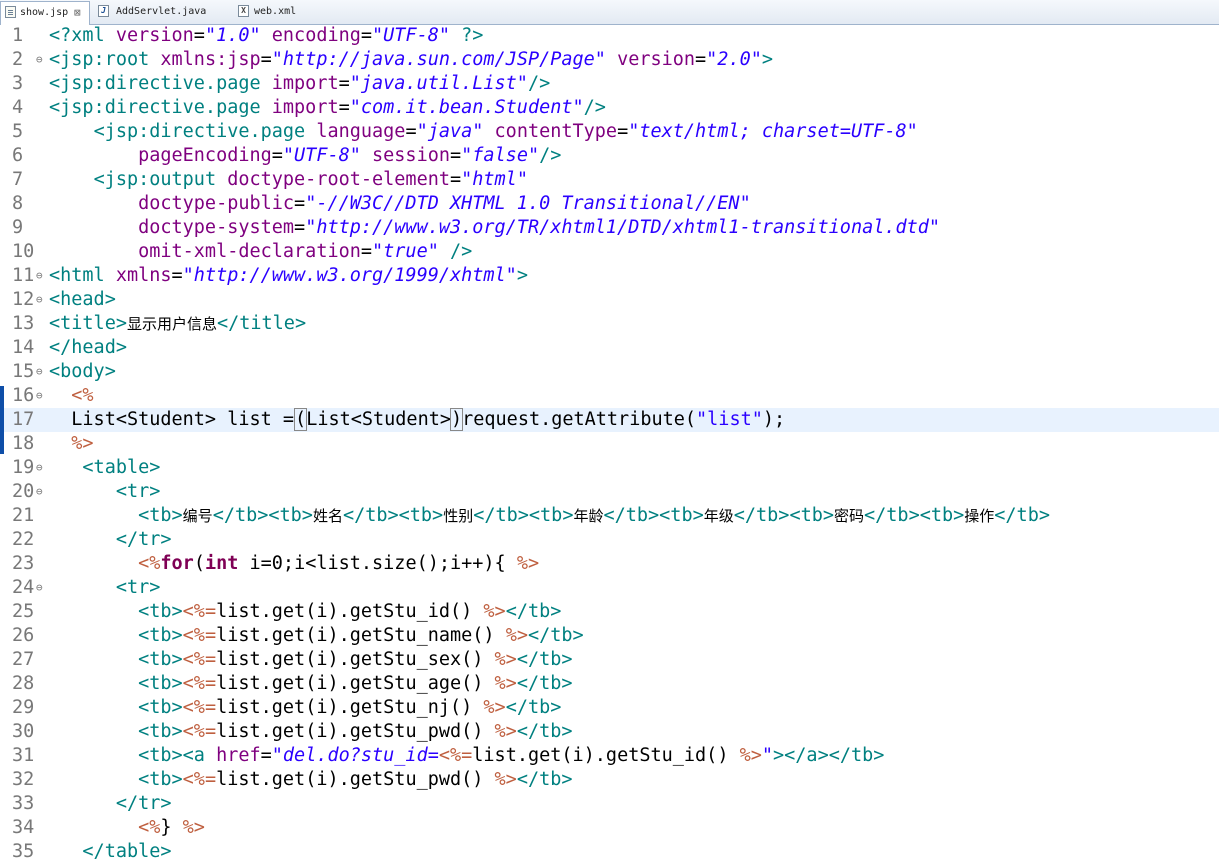 This screenshot has width=1219, height=861. What do you see at coordinates (773, 131) in the screenshot?
I see `code-token: "text/html; charset=UTF-8"` at bounding box center [773, 131].